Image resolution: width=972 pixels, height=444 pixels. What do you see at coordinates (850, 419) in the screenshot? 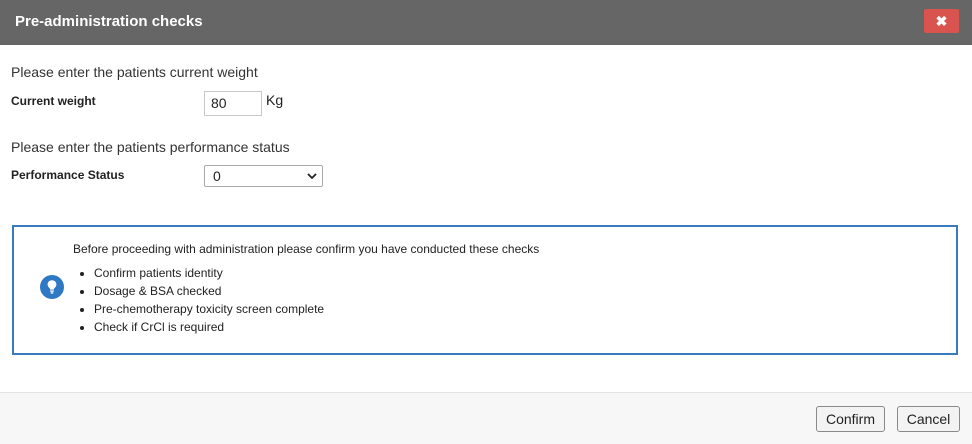
I see `confirm-button: Confirm` at bounding box center [850, 419].